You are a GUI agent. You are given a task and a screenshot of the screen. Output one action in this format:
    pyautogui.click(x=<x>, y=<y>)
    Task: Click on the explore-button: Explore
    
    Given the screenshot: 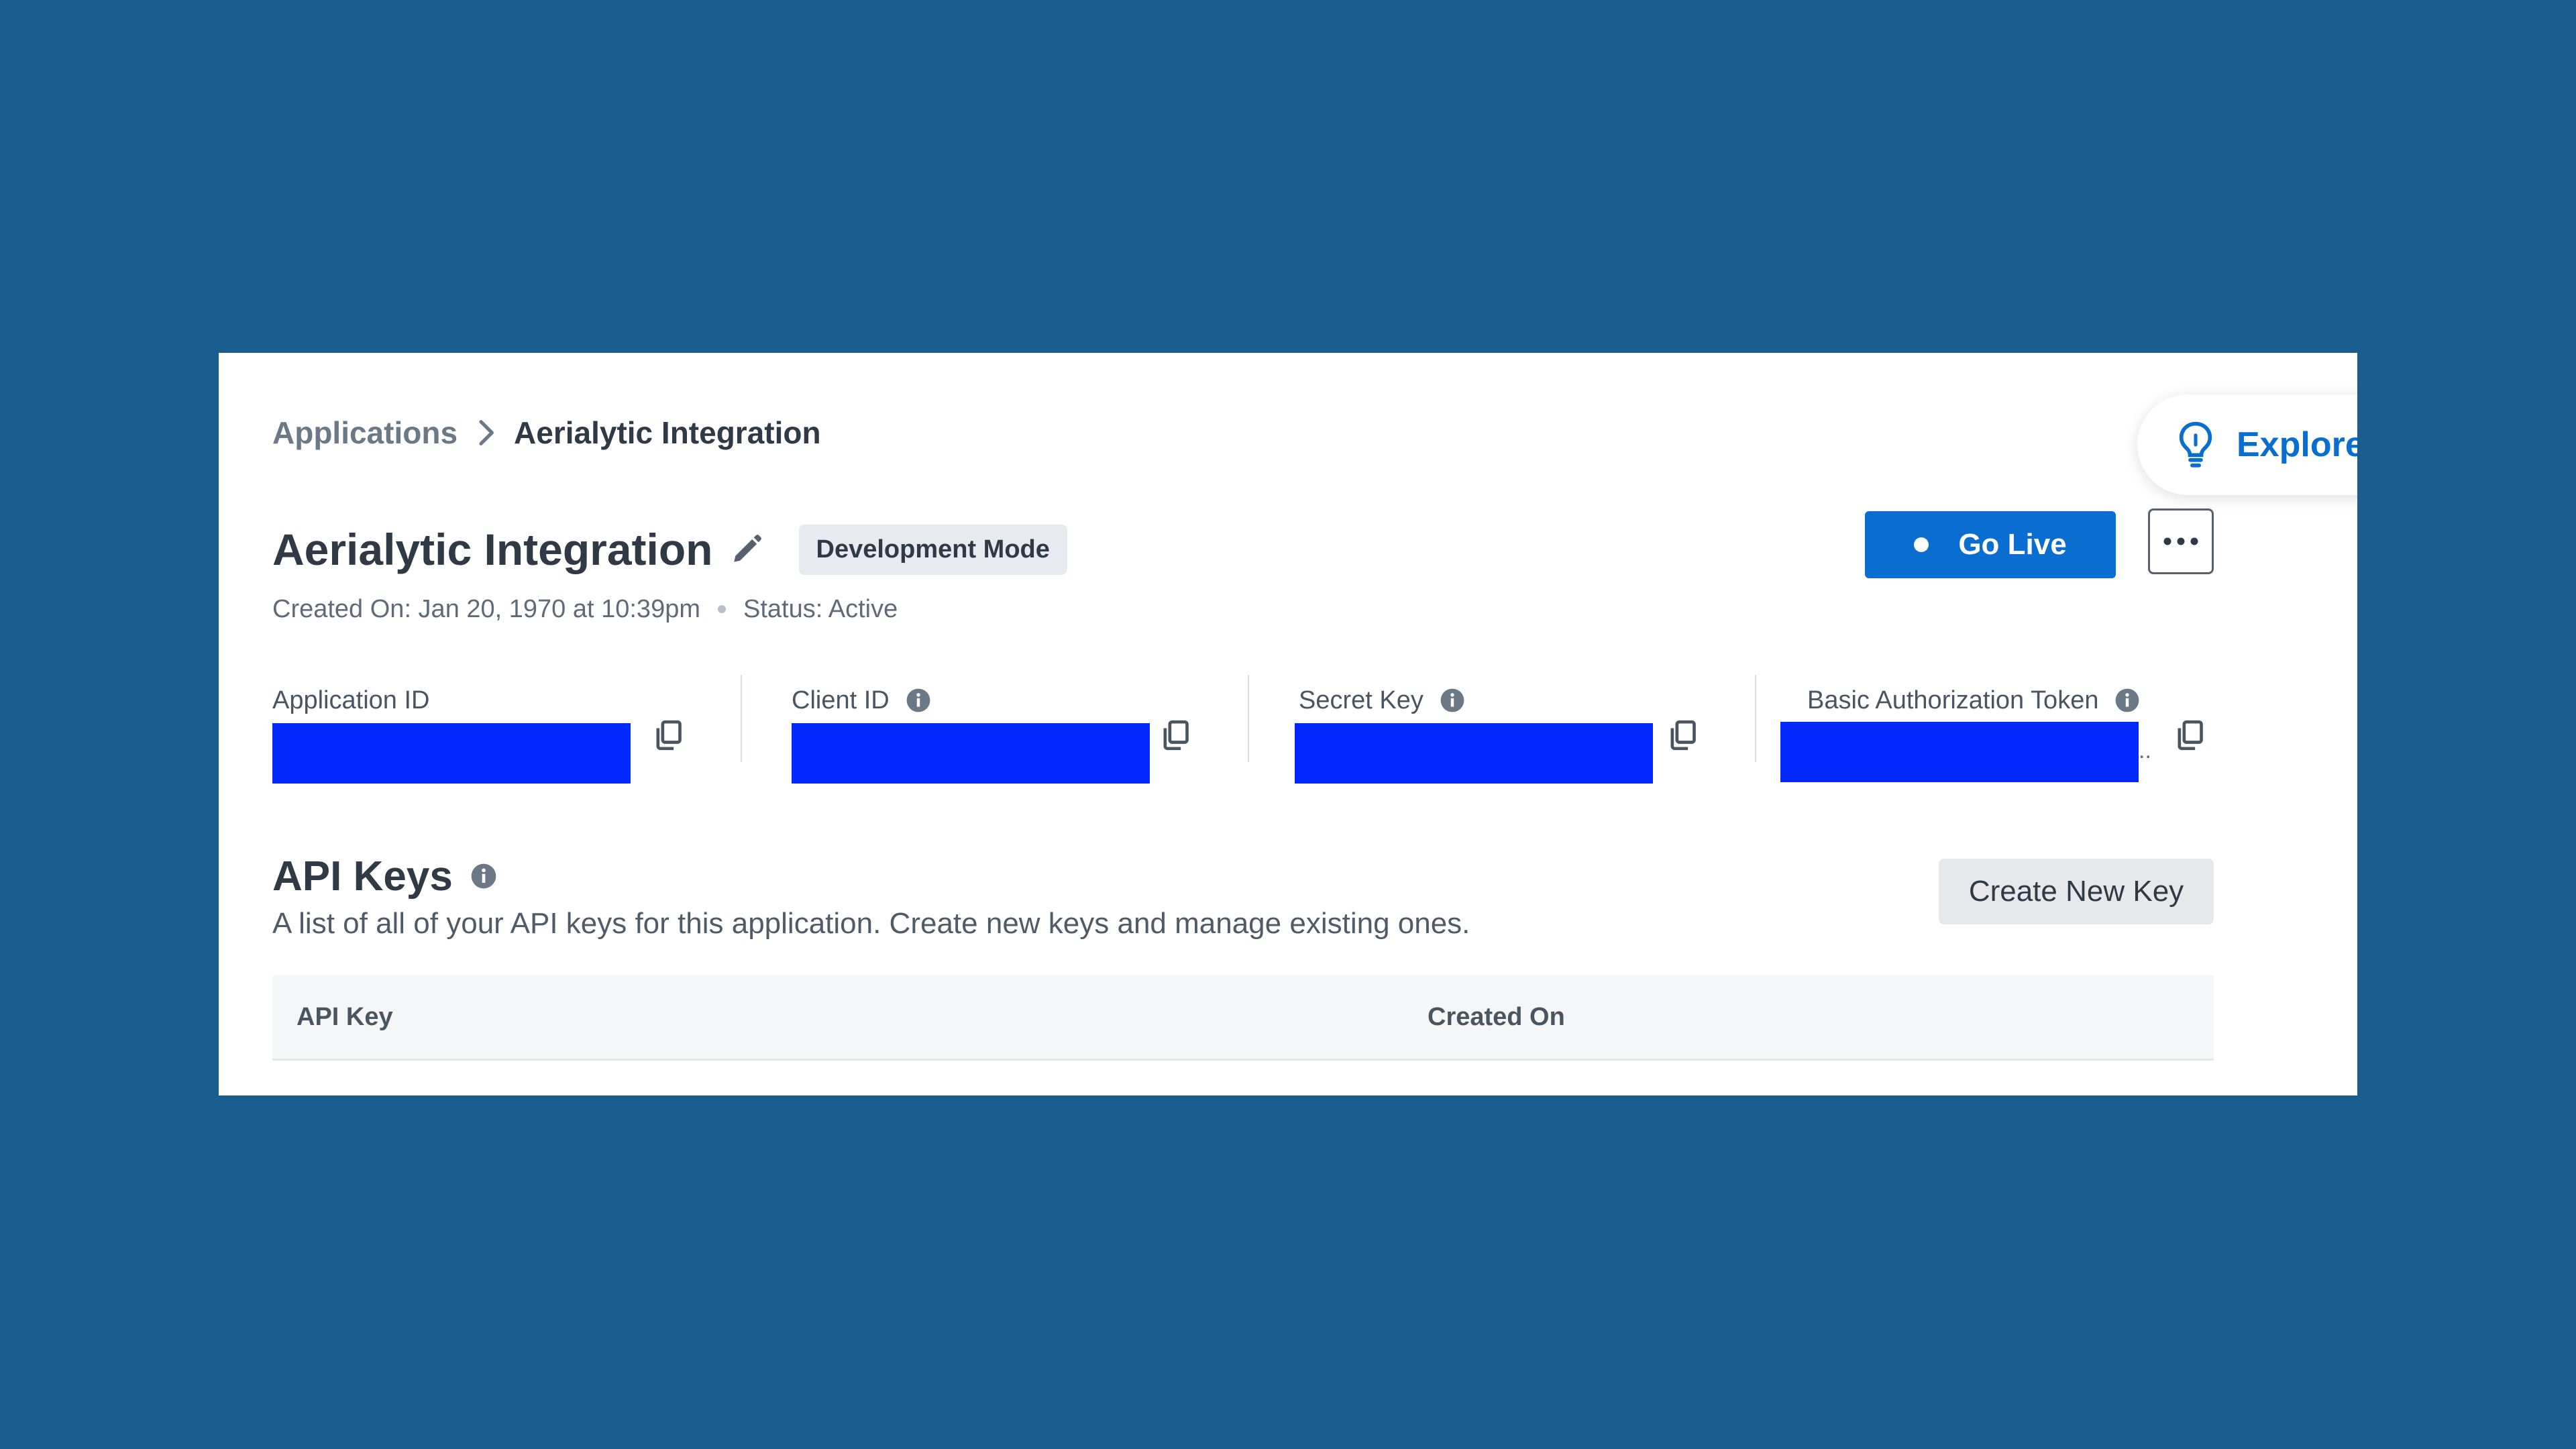 What is the action you would take?
    pyautogui.click(x=2247, y=444)
    